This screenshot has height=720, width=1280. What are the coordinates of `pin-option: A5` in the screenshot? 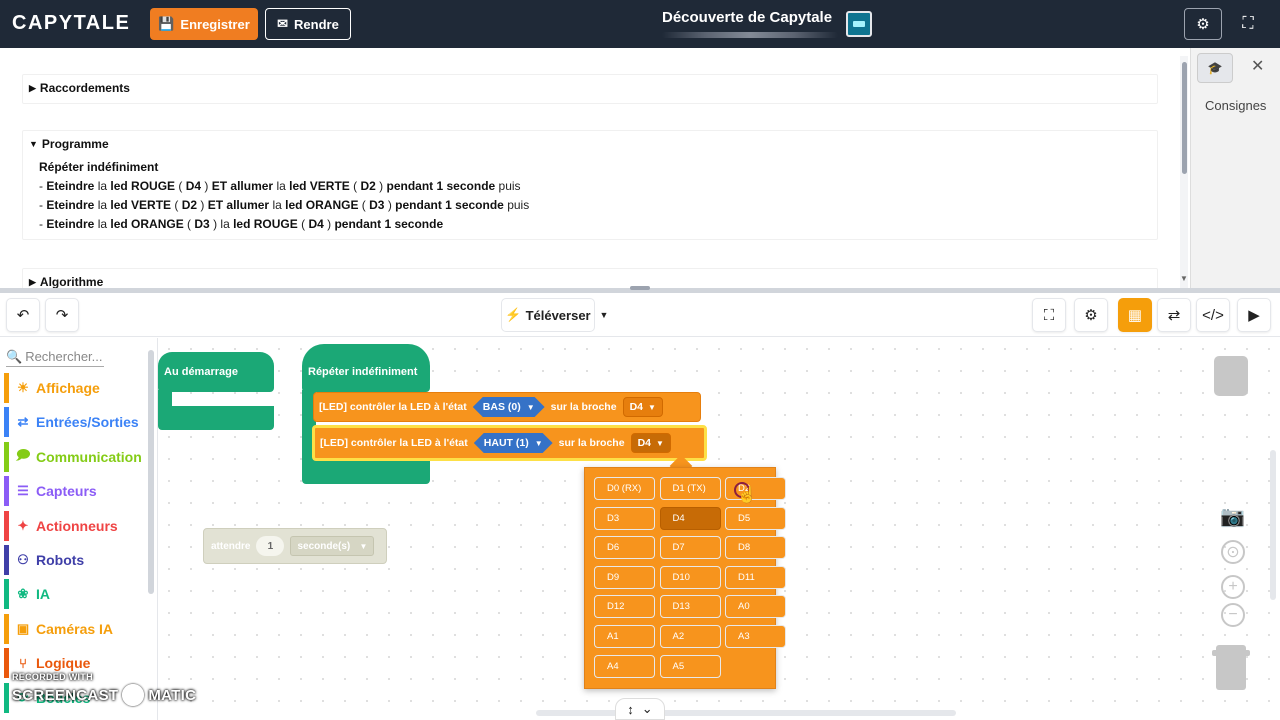 It's located at (690, 666).